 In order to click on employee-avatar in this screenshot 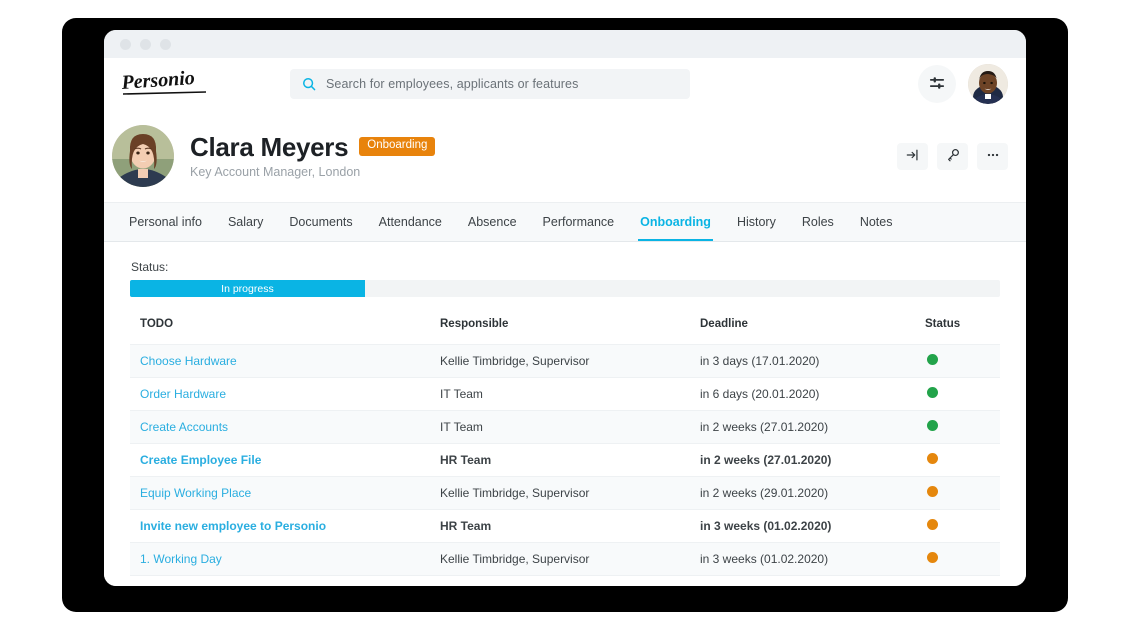, I will do `click(143, 156)`.